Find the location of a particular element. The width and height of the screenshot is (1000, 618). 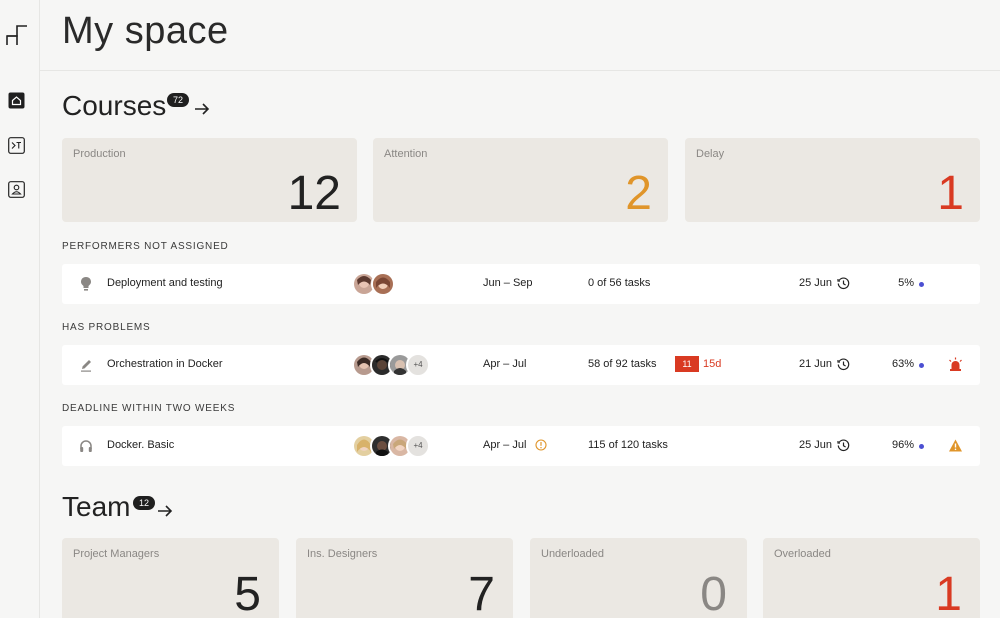

stat-label: Attention is located at coordinates (406, 154).